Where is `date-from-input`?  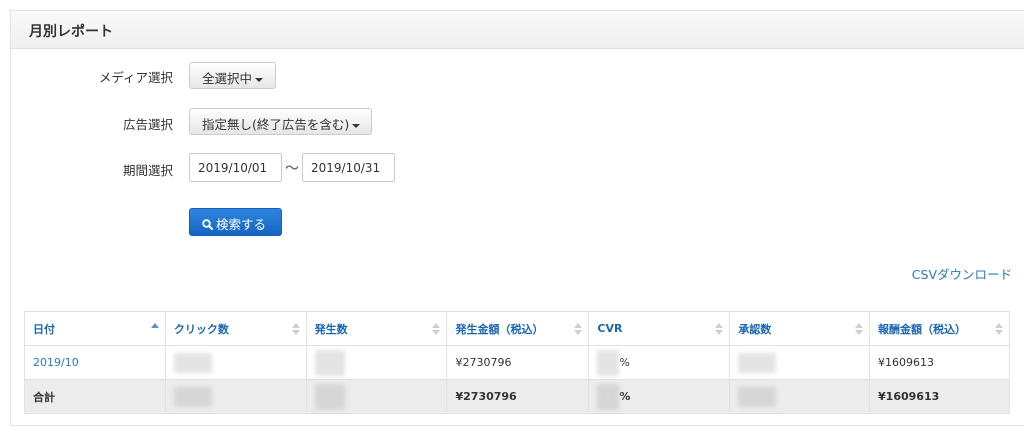 date-from-input is located at coordinates (235, 167).